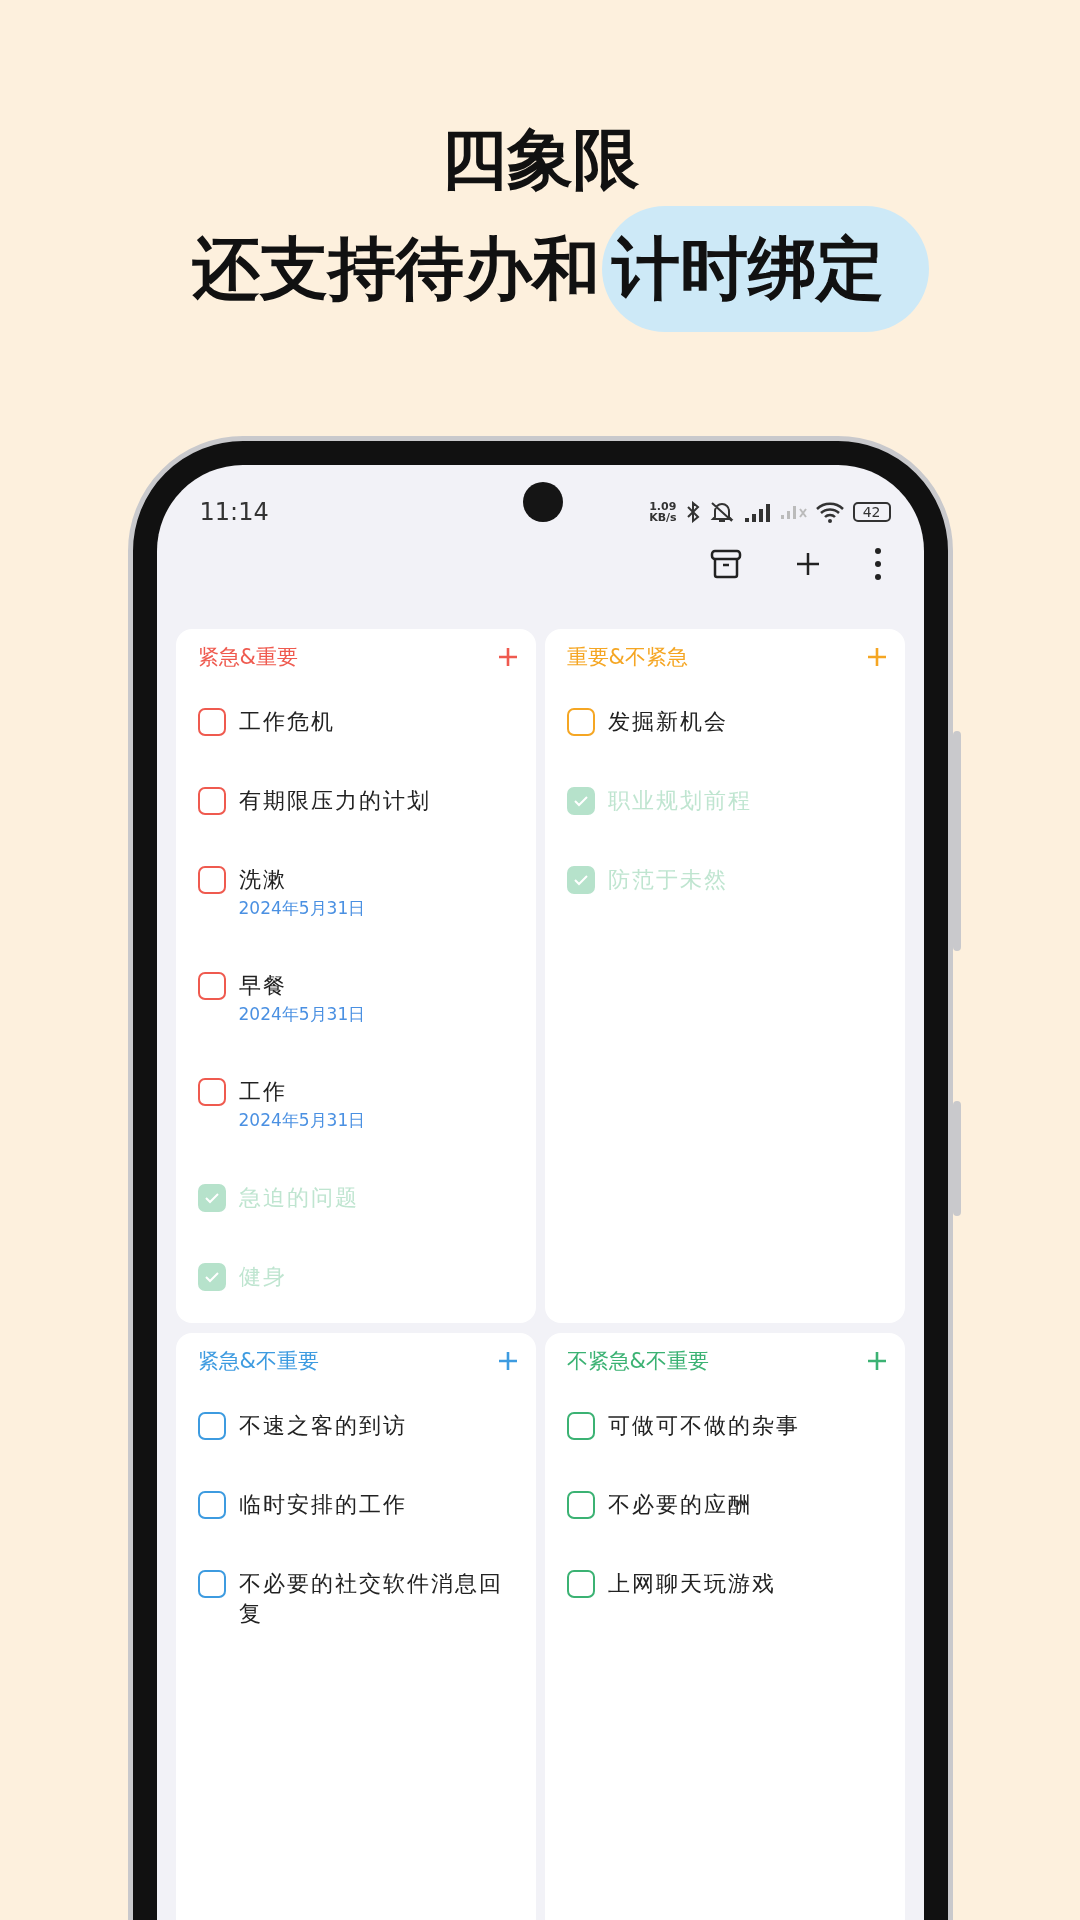 The height and width of the screenshot is (1920, 1080). What do you see at coordinates (680, 1505) in the screenshot?
I see `task-title: 不必要的应酬` at bounding box center [680, 1505].